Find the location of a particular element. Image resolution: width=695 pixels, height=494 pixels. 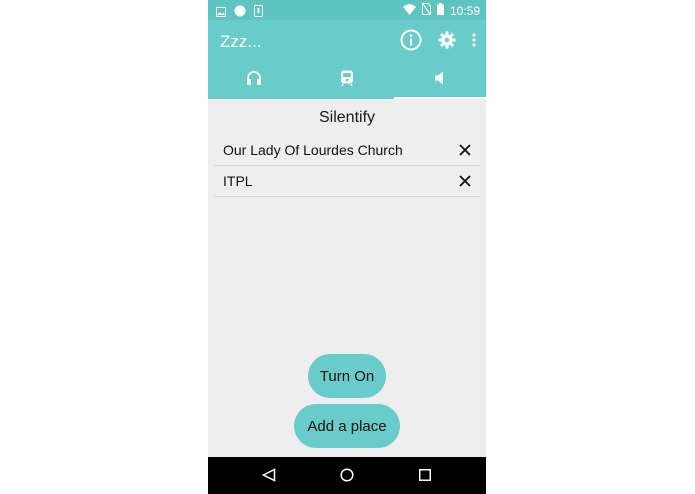

status-system: 10:59 is located at coordinates (441, 10).